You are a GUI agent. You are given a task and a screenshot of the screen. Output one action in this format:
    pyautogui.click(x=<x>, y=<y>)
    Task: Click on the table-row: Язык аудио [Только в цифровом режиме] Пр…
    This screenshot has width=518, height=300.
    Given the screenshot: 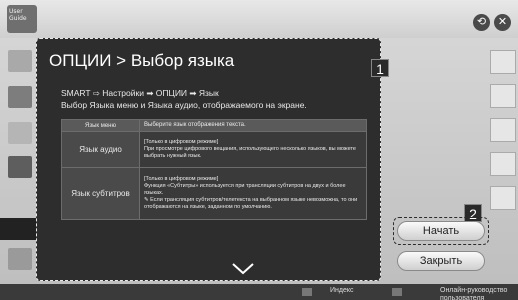 What is the action you would take?
    pyautogui.click(x=214, y=149)
    